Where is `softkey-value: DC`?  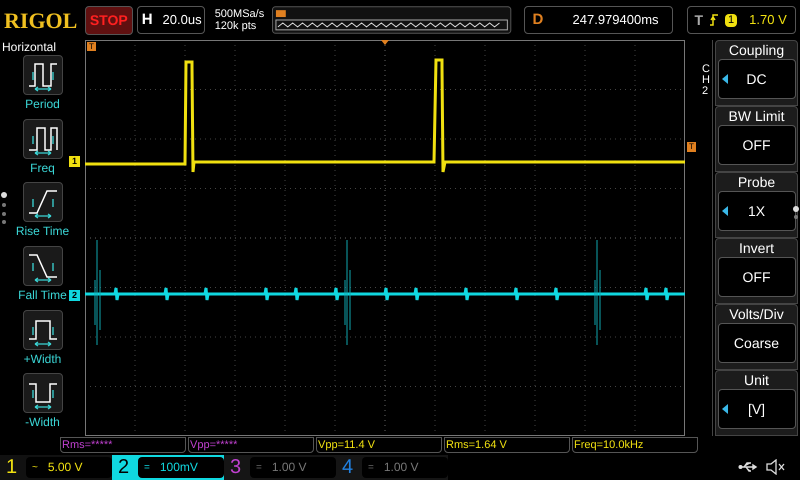
softkey-value: DC is located at coordinates (756, 79).